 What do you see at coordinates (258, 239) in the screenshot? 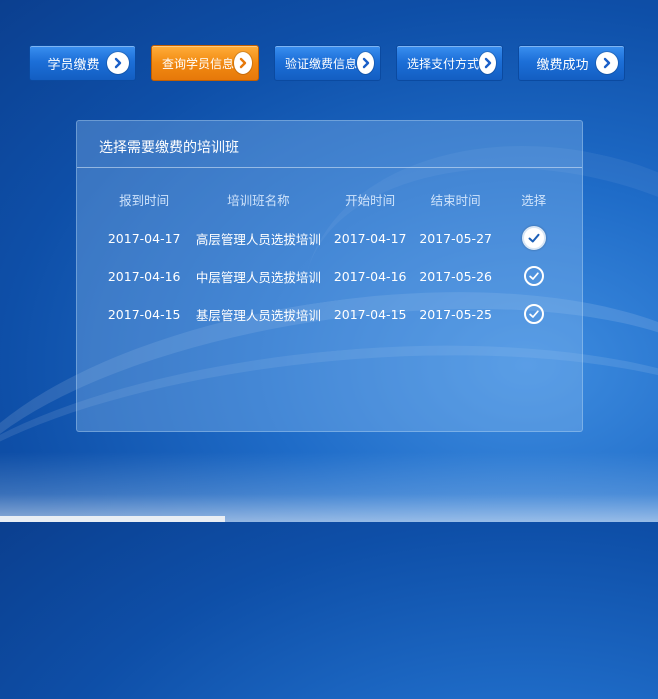
I see `course-name-cell: 高层管理人员选拔培训` at bounding box center [258, 239].